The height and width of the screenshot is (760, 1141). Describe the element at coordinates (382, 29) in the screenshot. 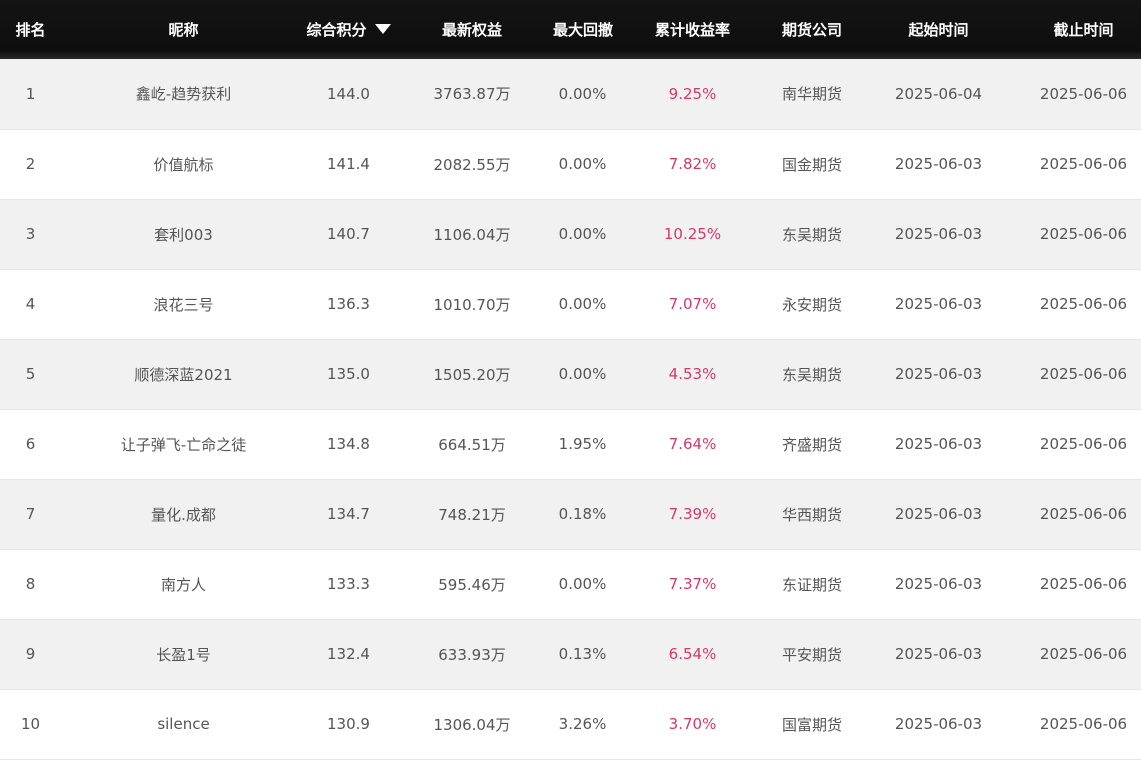

I see `sort-descending-icon` at that location.